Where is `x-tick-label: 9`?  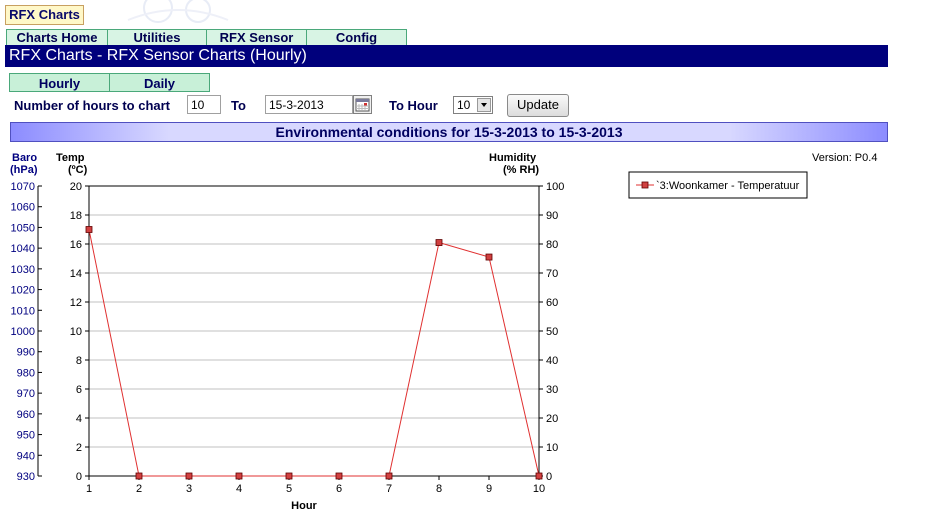 x-tick-label: 9 is located at coordinates (489, 489).